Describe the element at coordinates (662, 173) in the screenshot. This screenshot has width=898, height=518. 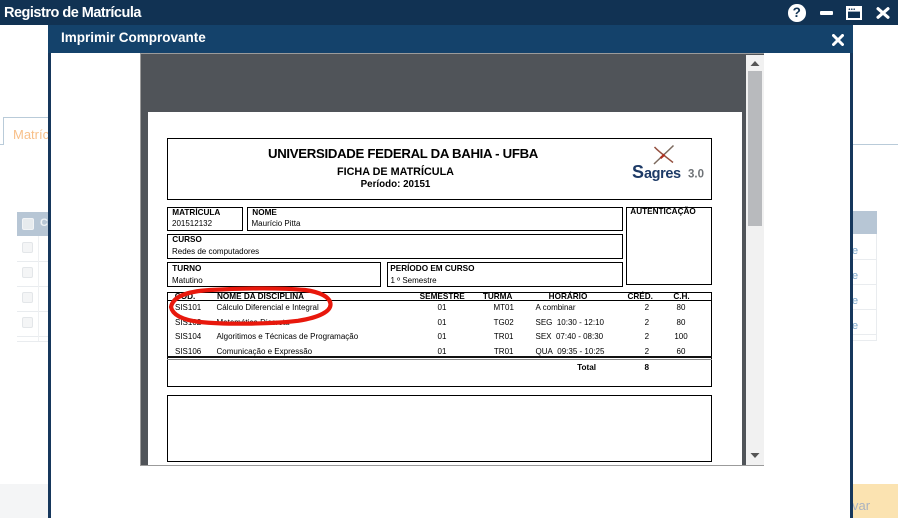
I see `svg-text: agres` at that location.